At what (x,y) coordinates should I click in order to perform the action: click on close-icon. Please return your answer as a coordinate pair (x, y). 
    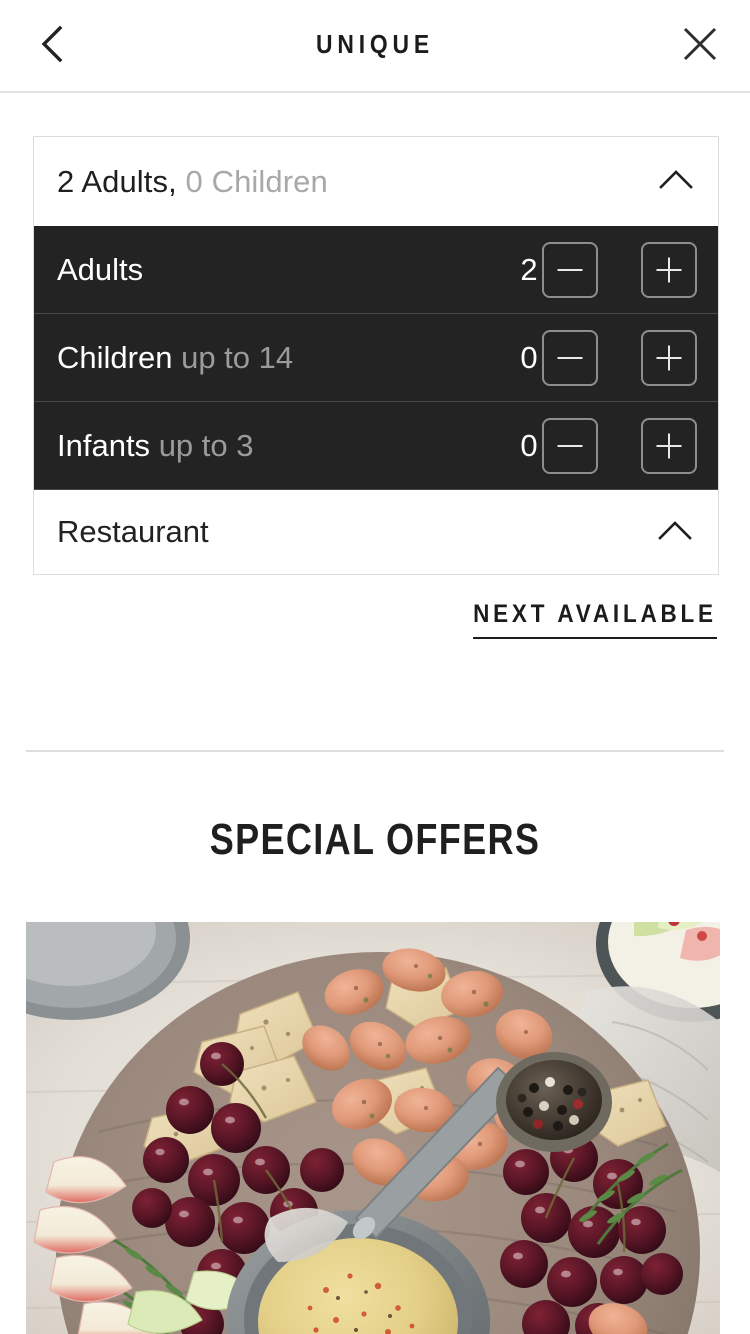
    Looking at the image, I should click on (700, 46).